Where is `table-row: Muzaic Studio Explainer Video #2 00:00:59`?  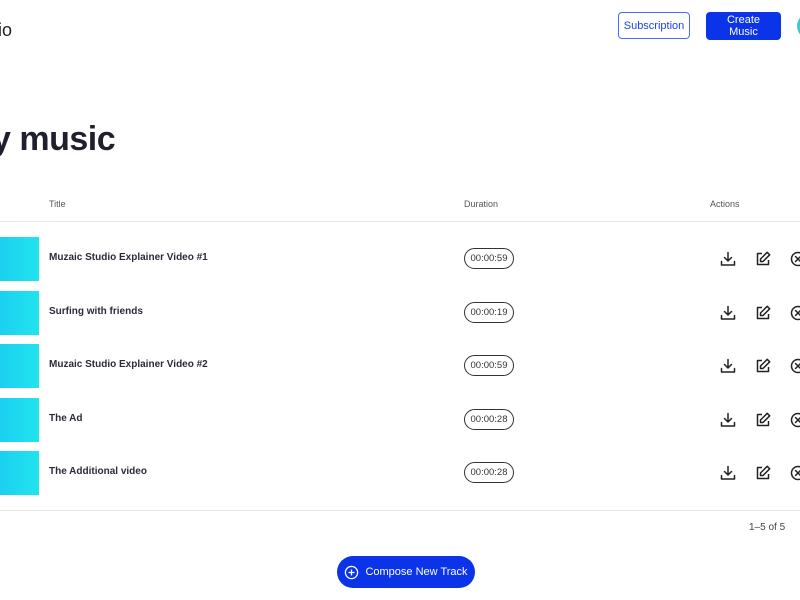 table-row: Muzaic Studio Explainer Video #2 00:00:59 is located at coordinates (400, 366).